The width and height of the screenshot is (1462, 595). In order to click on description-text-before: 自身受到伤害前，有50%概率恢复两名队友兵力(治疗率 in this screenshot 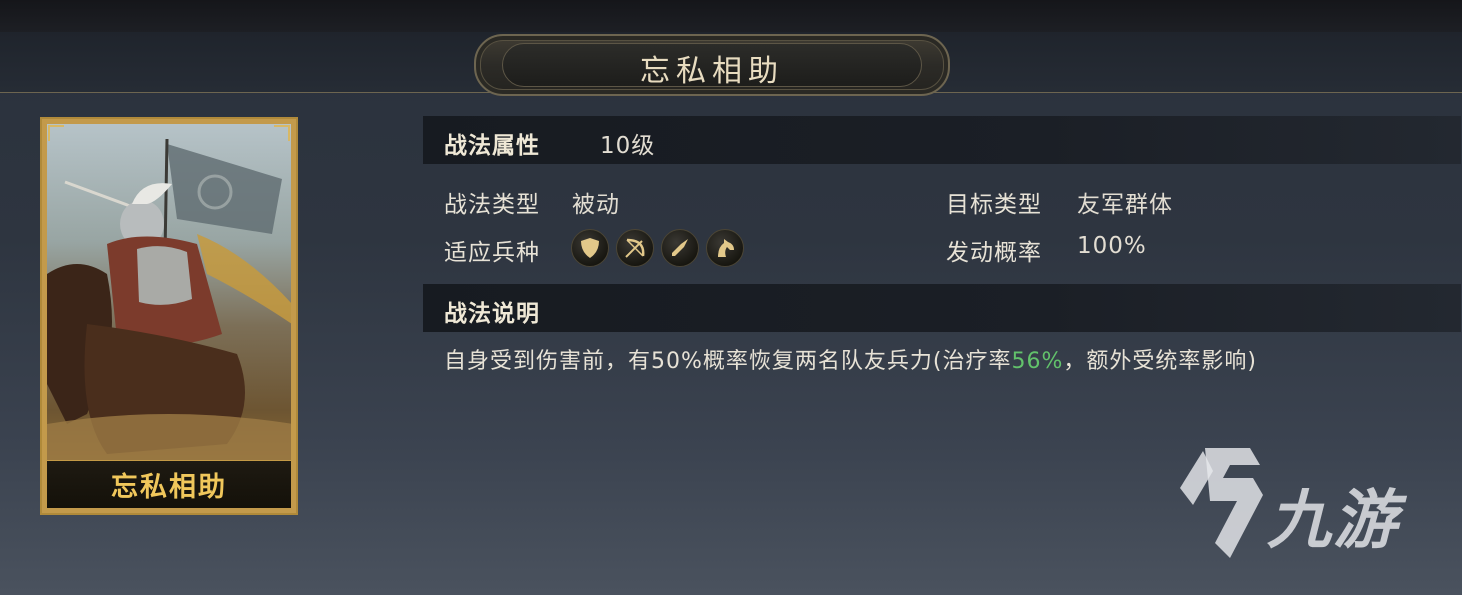, I will do `click(728, 361)`.